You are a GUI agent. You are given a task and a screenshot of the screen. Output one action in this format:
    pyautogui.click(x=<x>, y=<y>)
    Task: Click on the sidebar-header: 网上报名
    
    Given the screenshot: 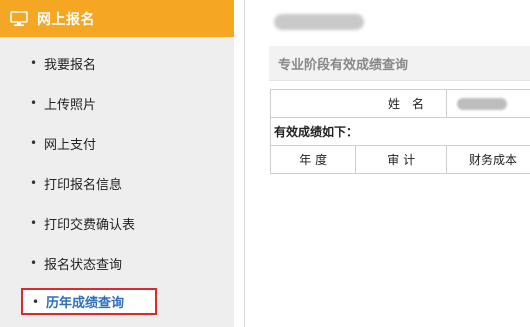 What is the action you would take?
    pyautogui.click(x=117, y=18)
    